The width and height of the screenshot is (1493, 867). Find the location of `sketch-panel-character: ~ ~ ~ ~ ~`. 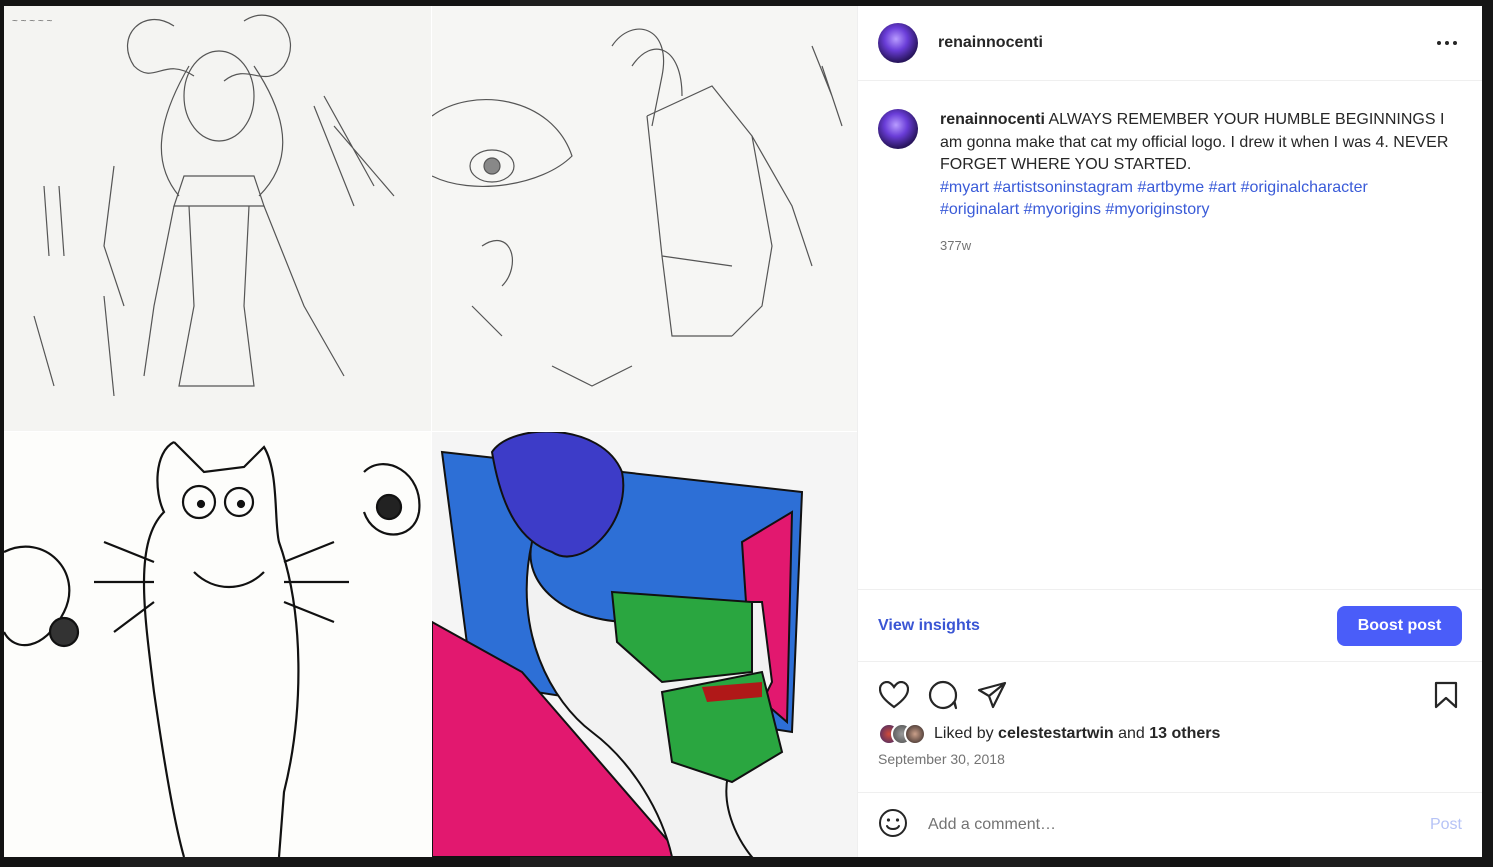

sketch-panel-character: ~ ~ ~ ~ ~ is located at coordinates (217, 218).